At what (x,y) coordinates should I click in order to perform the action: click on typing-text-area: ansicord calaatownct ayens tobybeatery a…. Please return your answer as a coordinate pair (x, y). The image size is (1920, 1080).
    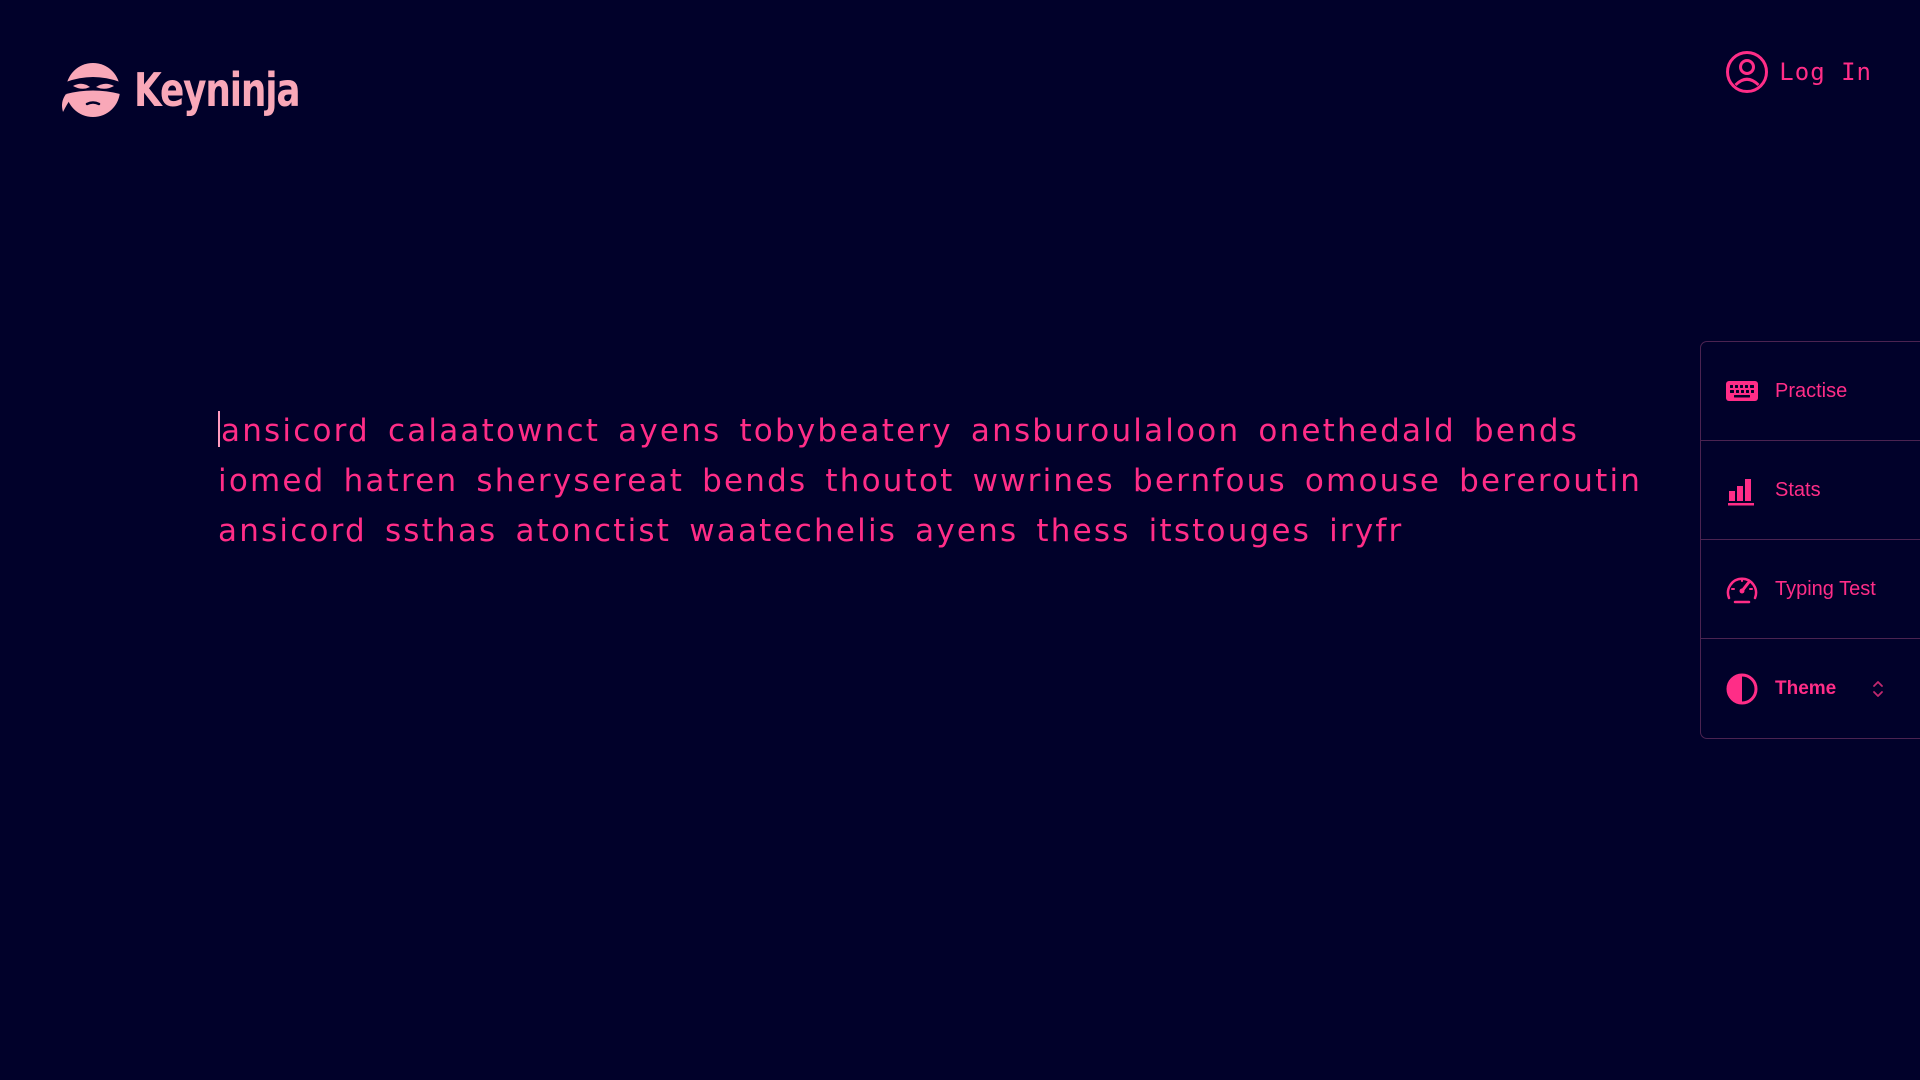
    Looking at the image, I should click on (929, 481).